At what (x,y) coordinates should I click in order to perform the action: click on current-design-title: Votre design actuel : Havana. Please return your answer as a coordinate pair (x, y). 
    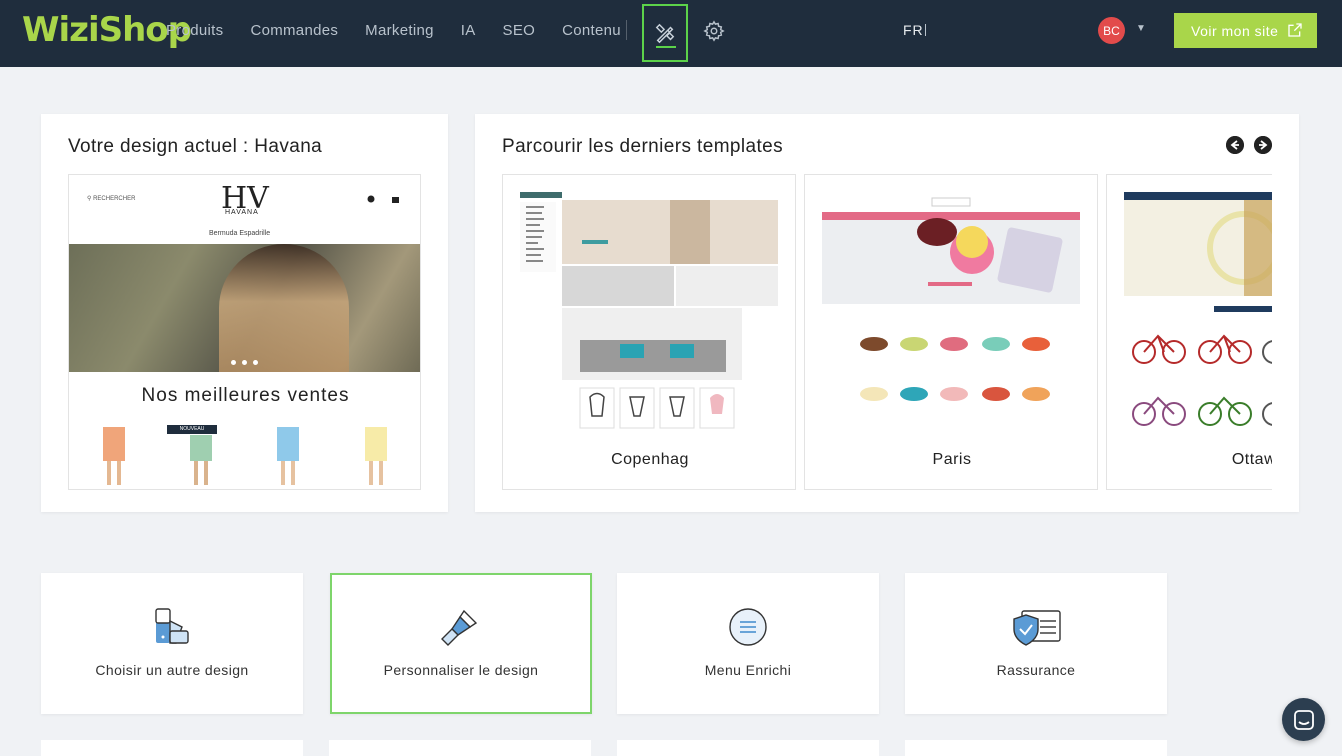
    Looking at the image, I should click on (195, 146).